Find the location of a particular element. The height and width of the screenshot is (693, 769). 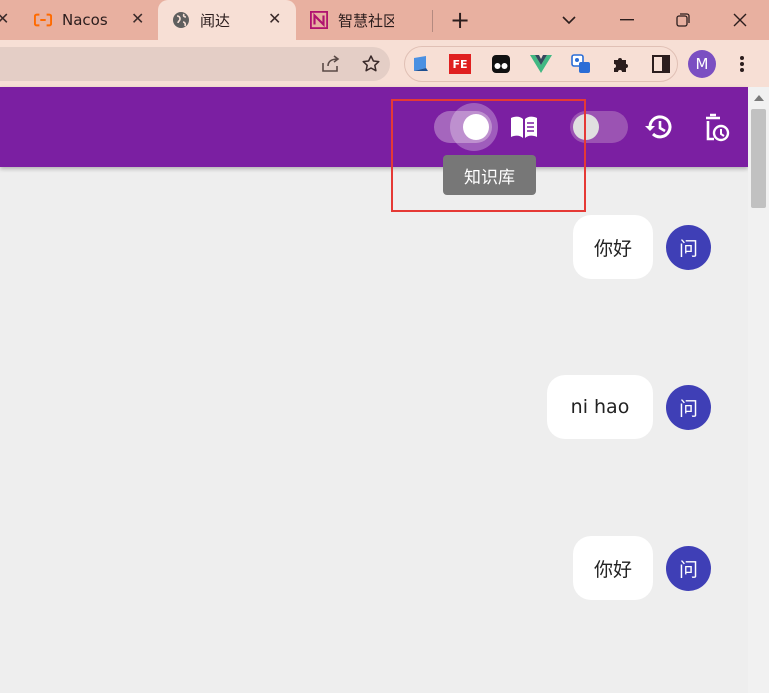

plus-icon: + is located at coordinates (460, 20).